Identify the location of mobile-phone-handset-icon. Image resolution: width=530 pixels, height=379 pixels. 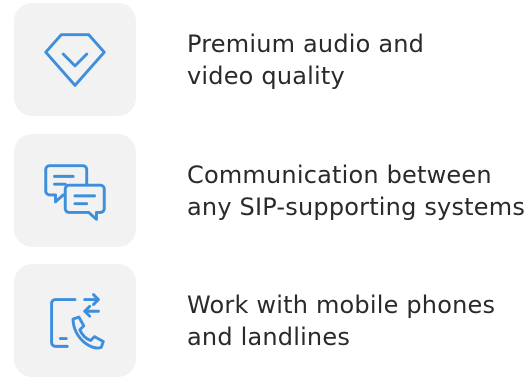
(77, 320).